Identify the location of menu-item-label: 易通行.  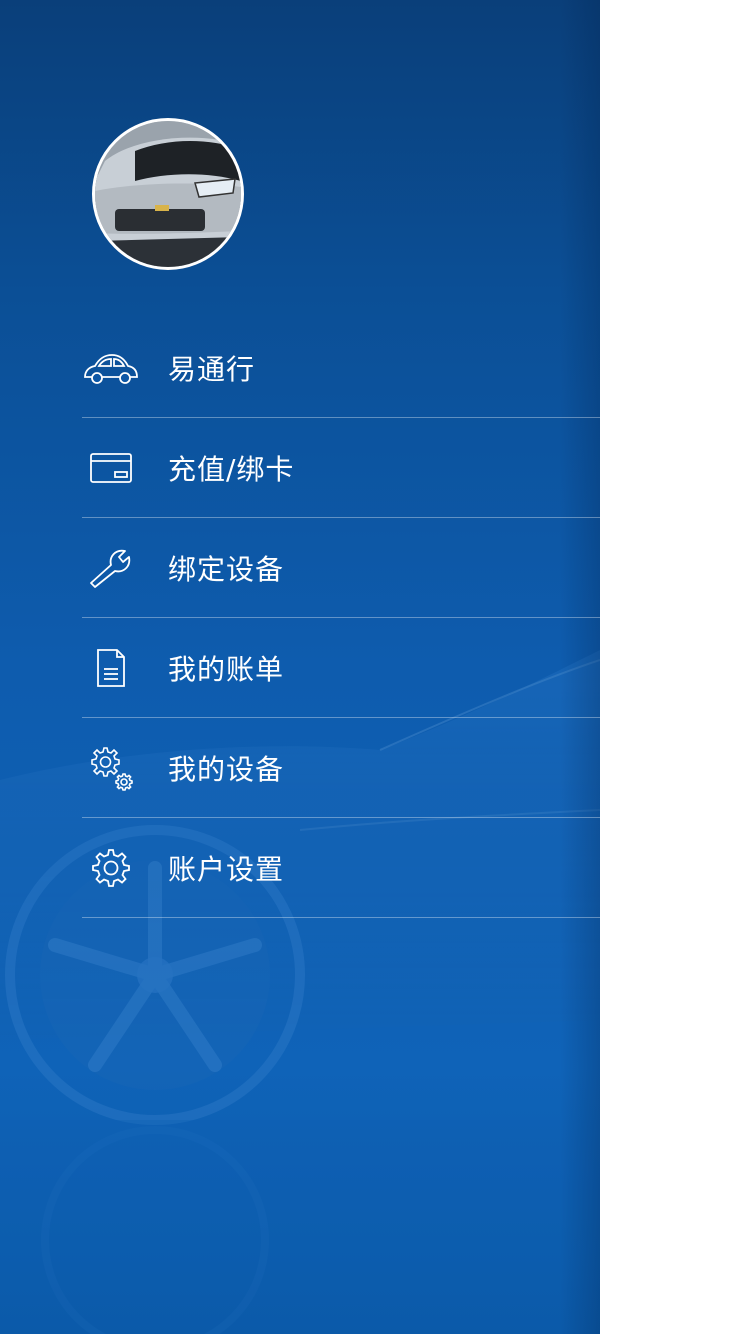
(212, 369).